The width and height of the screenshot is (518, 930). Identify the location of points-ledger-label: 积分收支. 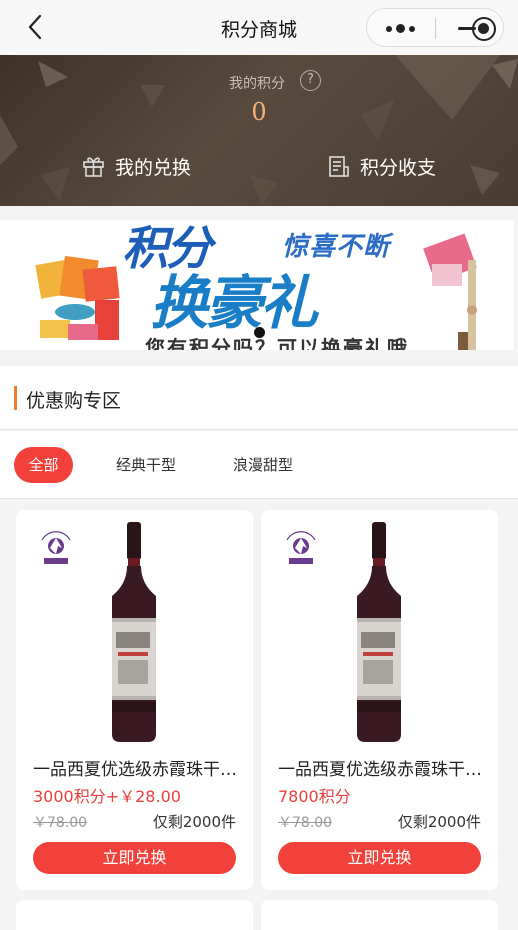
(398, 167).